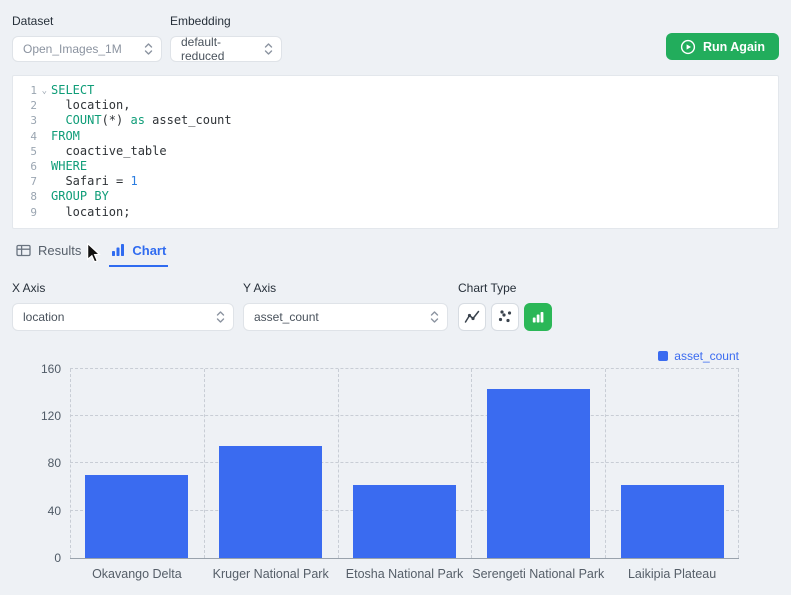 The width and height of the screenshot is (791, 595). I want to click on tab-chart-label: Chart, so click(149, 250).